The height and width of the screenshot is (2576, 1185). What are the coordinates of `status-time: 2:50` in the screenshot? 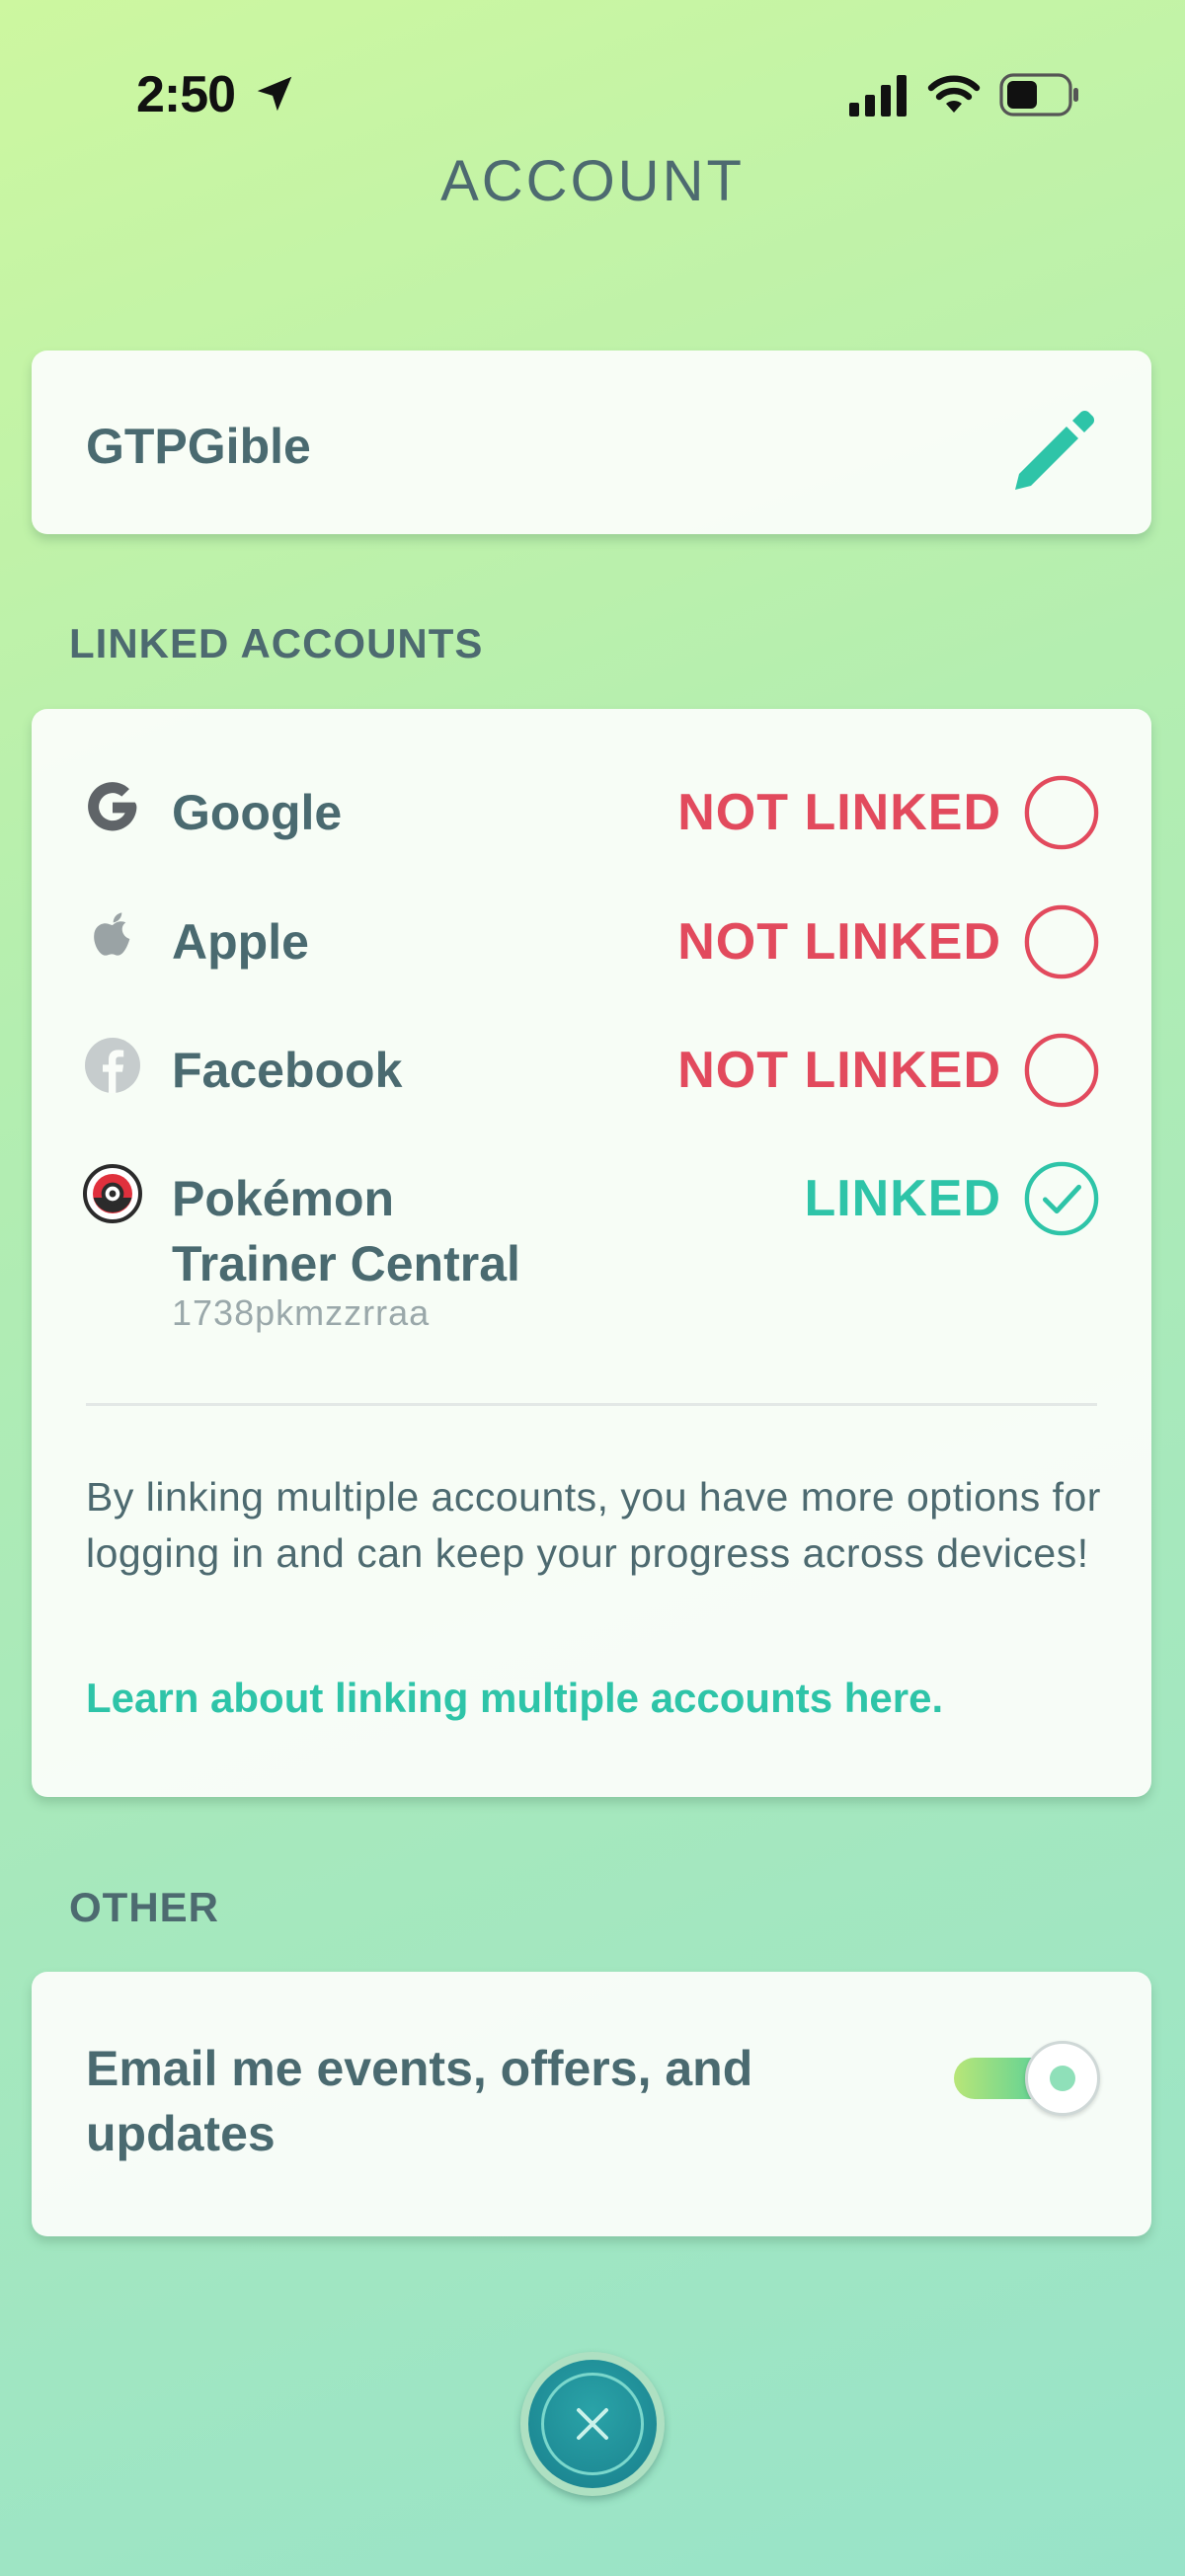 It's located at (186, 94).